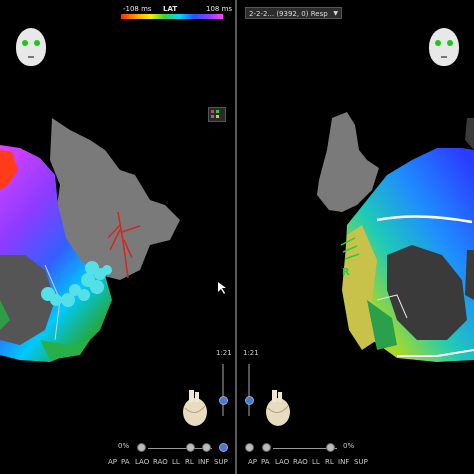  I want to click on mouse-cursor, so click(222, 288).